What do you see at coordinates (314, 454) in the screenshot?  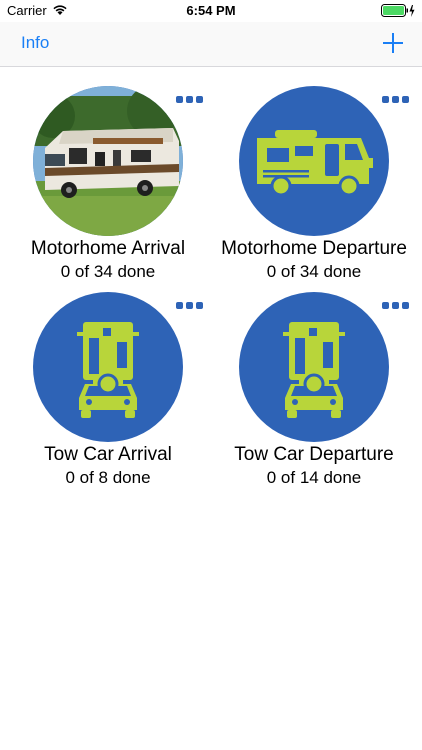 I see `checklist-title: Tow Car Departure` at bounding box center [314, 454].